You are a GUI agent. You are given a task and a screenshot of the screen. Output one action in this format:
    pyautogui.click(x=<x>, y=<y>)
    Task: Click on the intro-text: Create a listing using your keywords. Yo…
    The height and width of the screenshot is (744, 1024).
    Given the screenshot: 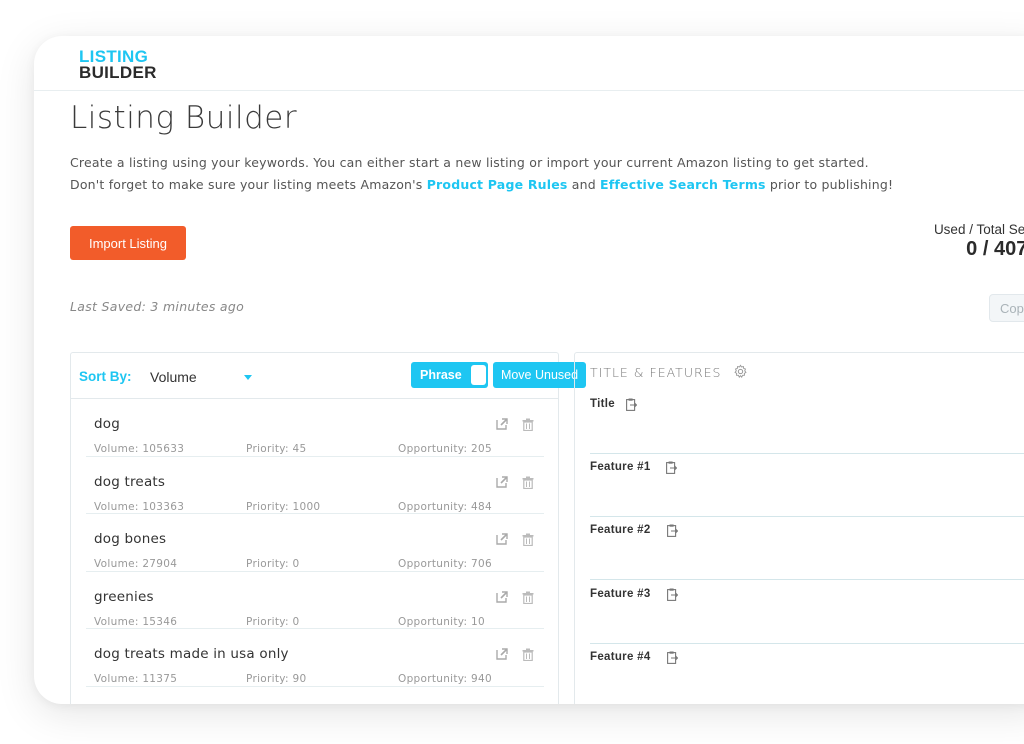 What is the action you would take?
    pyautogui.click(x=481, y=174)
    